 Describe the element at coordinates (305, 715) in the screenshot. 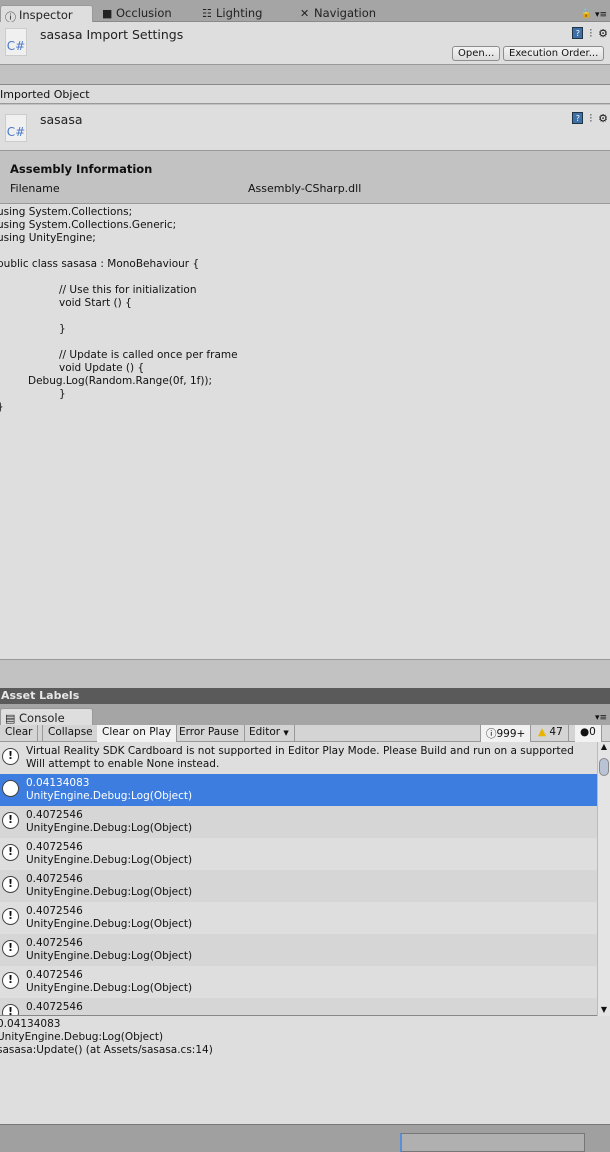

I see `console-tab-bar: ▤ Console ▾≡` at that location.